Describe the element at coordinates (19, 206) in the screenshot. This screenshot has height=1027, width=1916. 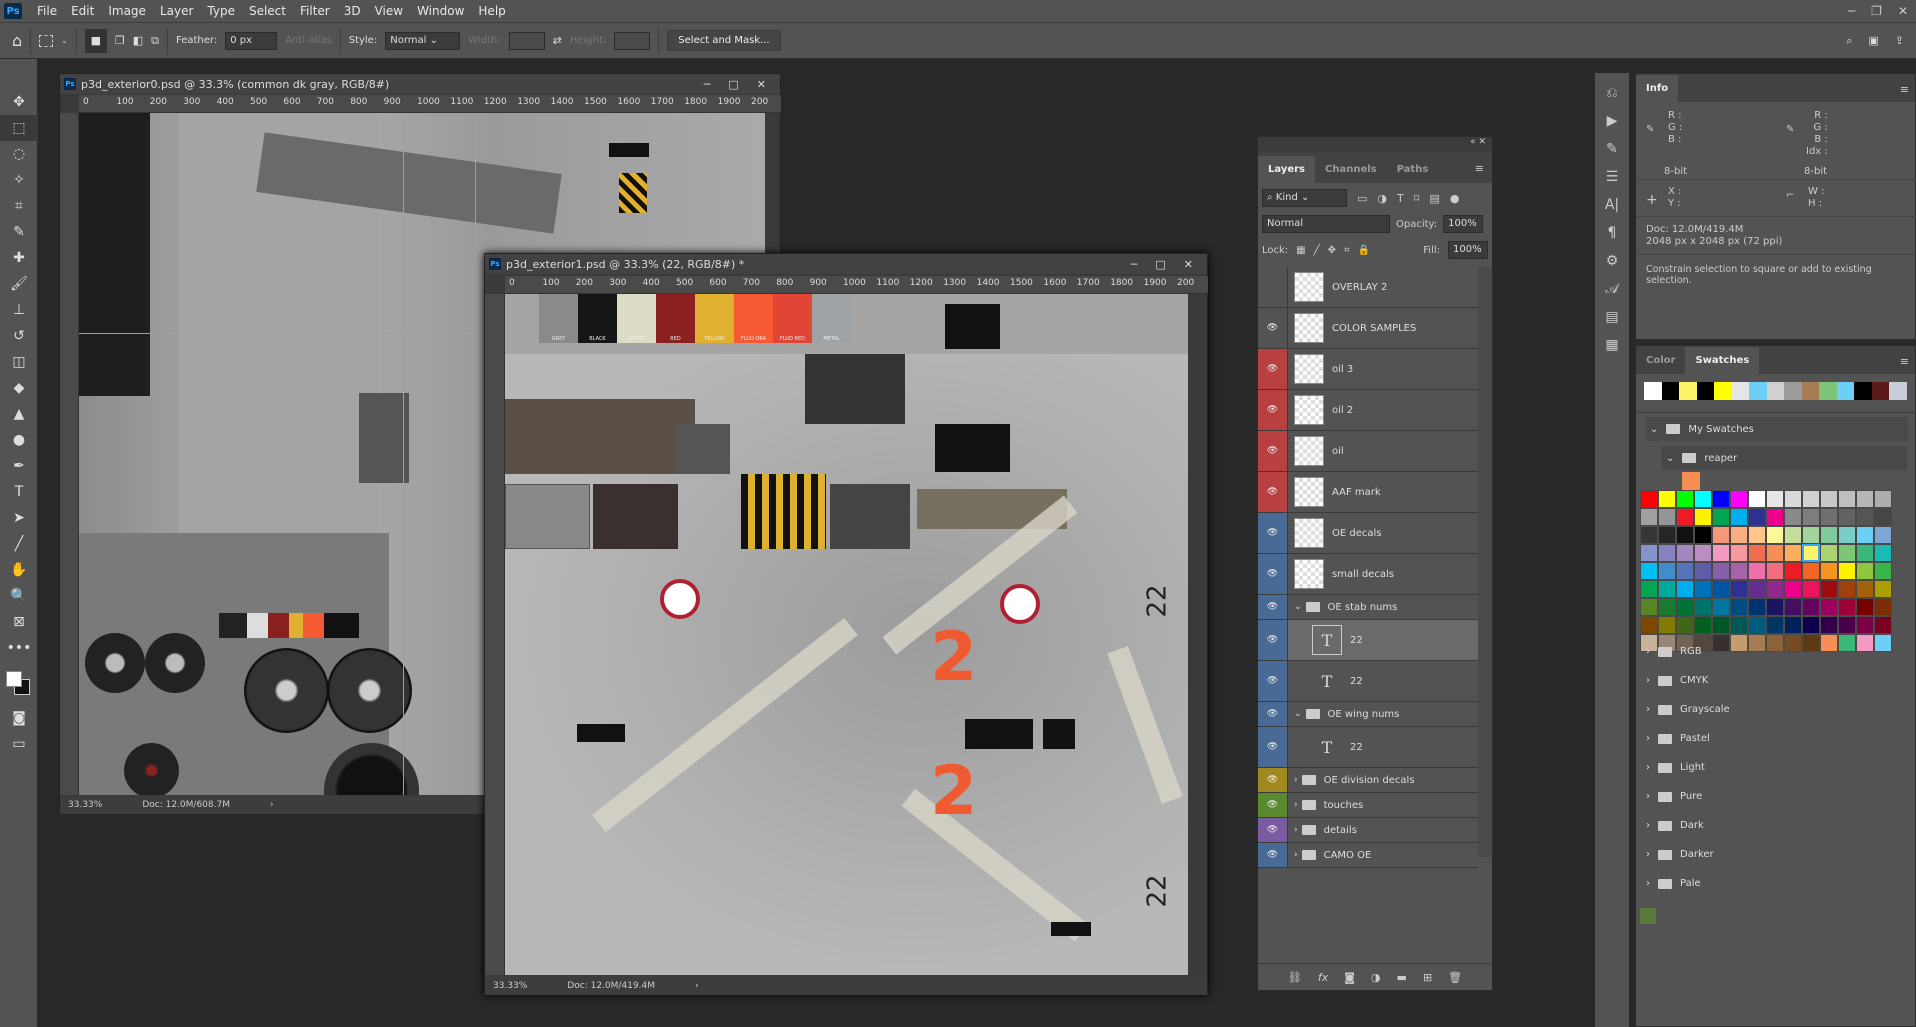
I see `crop-tool-icon: ⌗` at that location.